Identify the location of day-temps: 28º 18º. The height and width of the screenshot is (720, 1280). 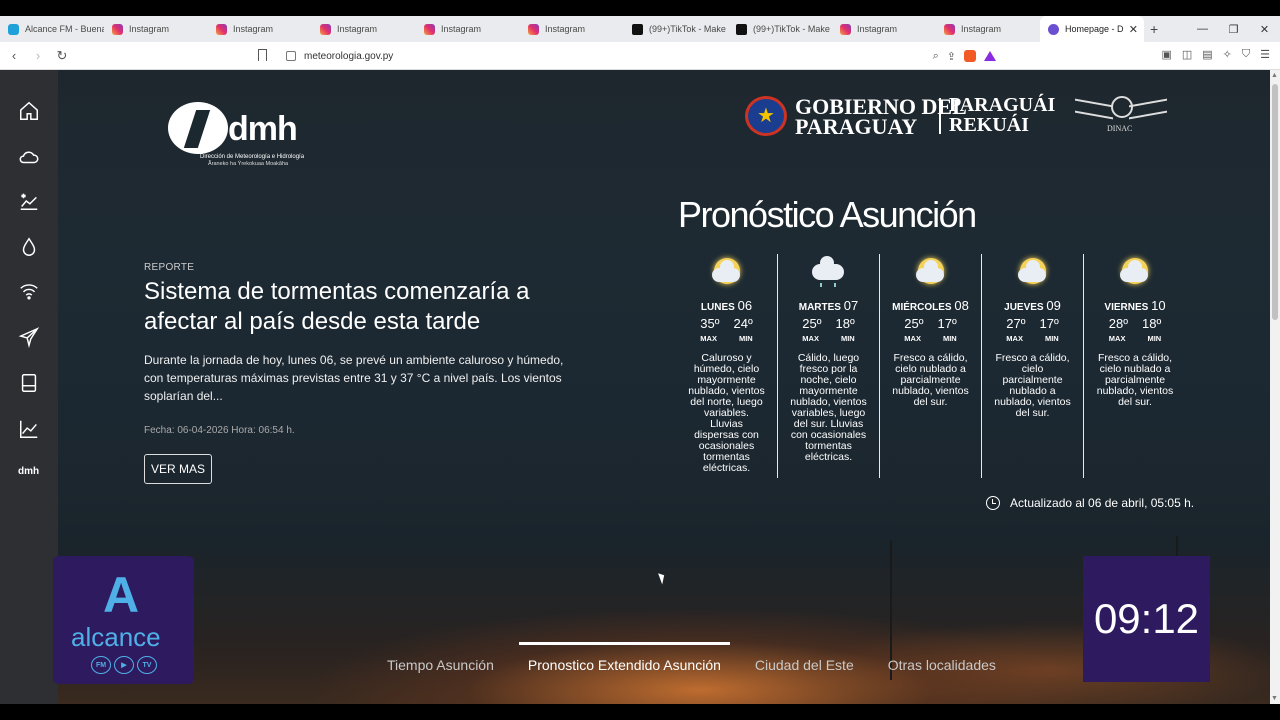
(1135, 323).